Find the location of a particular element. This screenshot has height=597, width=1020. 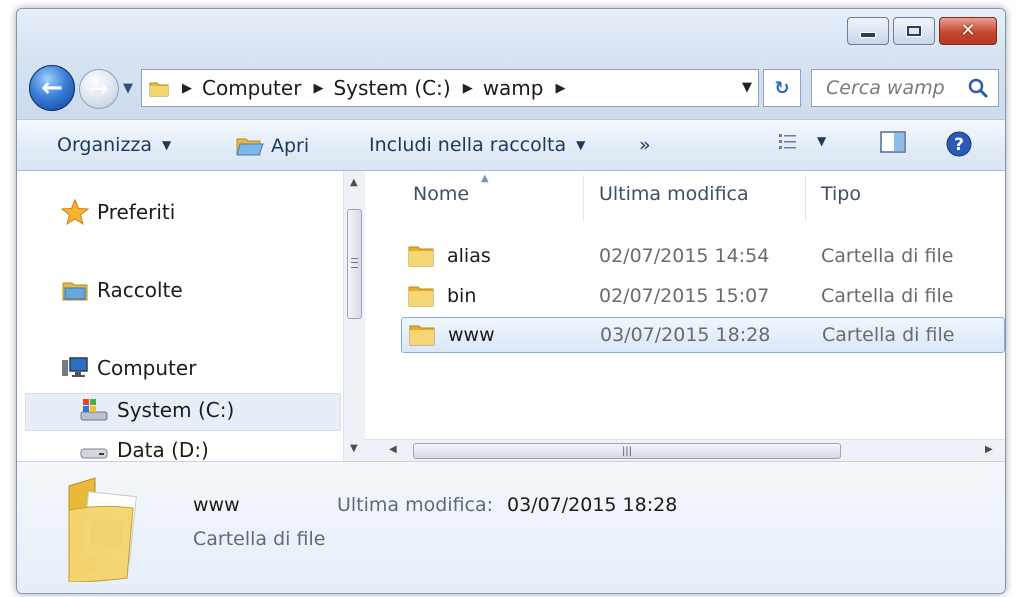

more-label: » is located at coordinates (645, 145).